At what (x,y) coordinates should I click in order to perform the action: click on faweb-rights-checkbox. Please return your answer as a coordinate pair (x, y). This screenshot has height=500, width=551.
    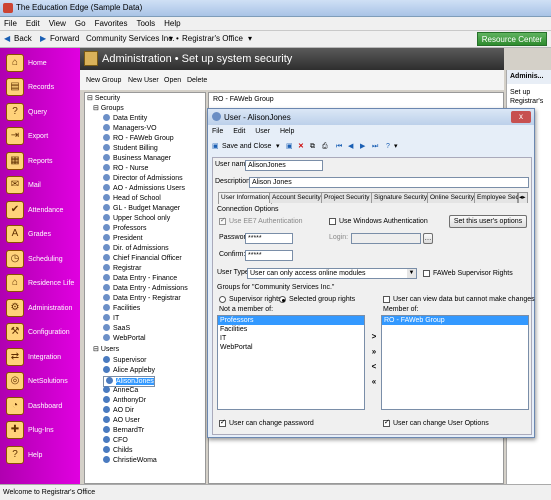
    Looking at the image, I should click on (426, 273).